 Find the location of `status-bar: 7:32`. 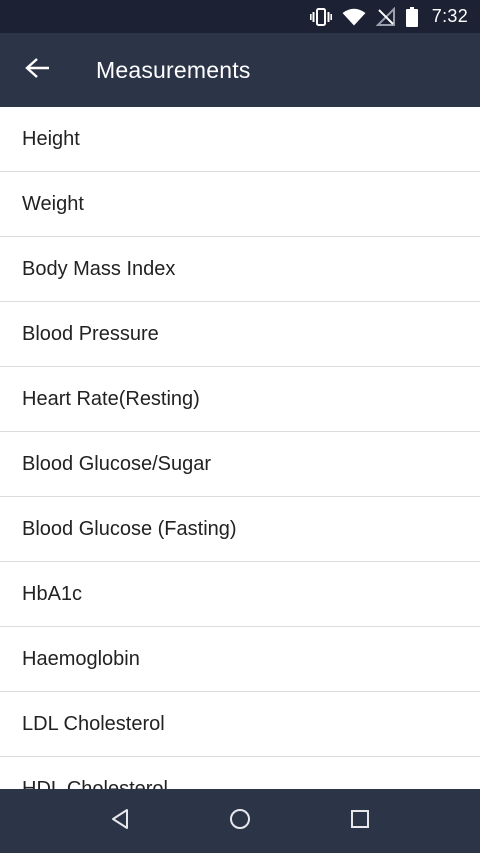

status-bar: 7:32 is located at coordinates (240, 16).